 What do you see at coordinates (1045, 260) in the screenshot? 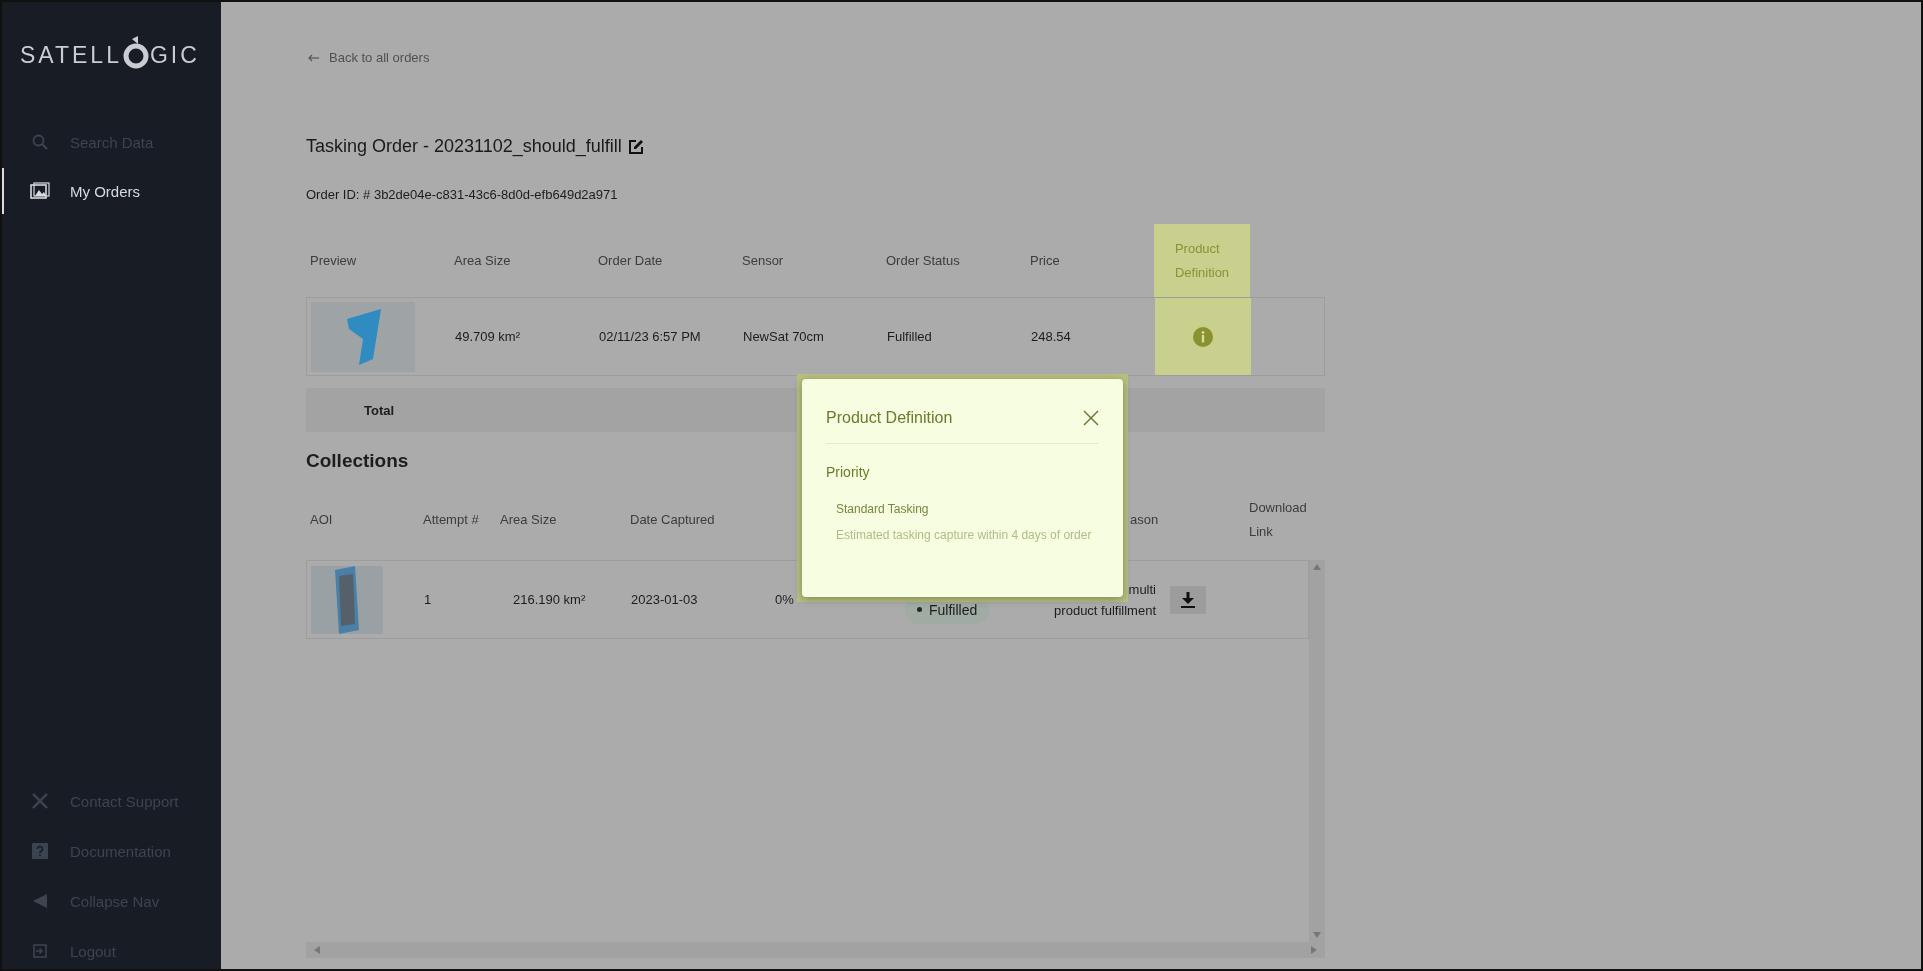
I see `column-header: Price` at bounding box center [1045, 260].